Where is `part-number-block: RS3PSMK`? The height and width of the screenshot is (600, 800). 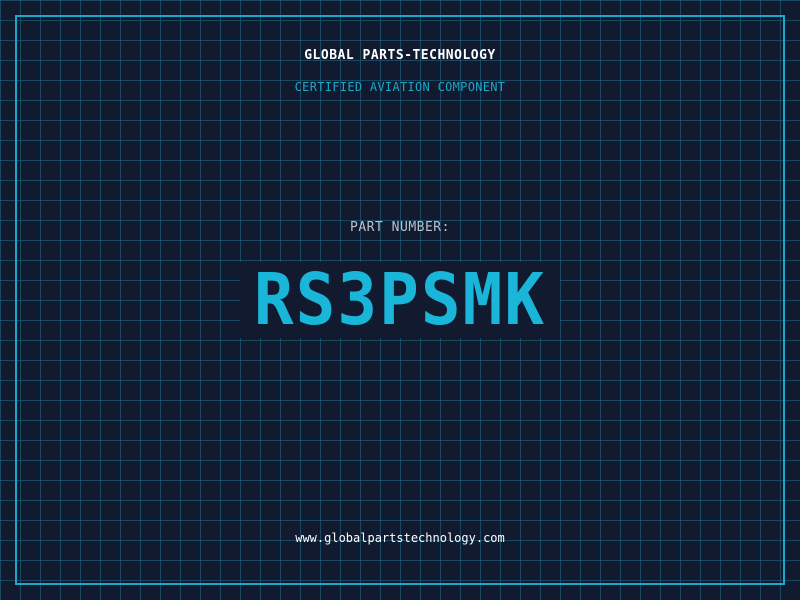 part-number-block: RS3PSMK is located at coordinates (400, 299).